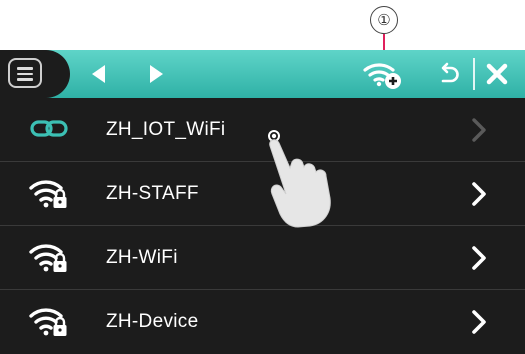 The width and height of the screenshot is (525, 354). Describe the element at coordinates (166, 129) in the screenshot. I see `network-ssid: ZH_IOT_WiFi` at that location.